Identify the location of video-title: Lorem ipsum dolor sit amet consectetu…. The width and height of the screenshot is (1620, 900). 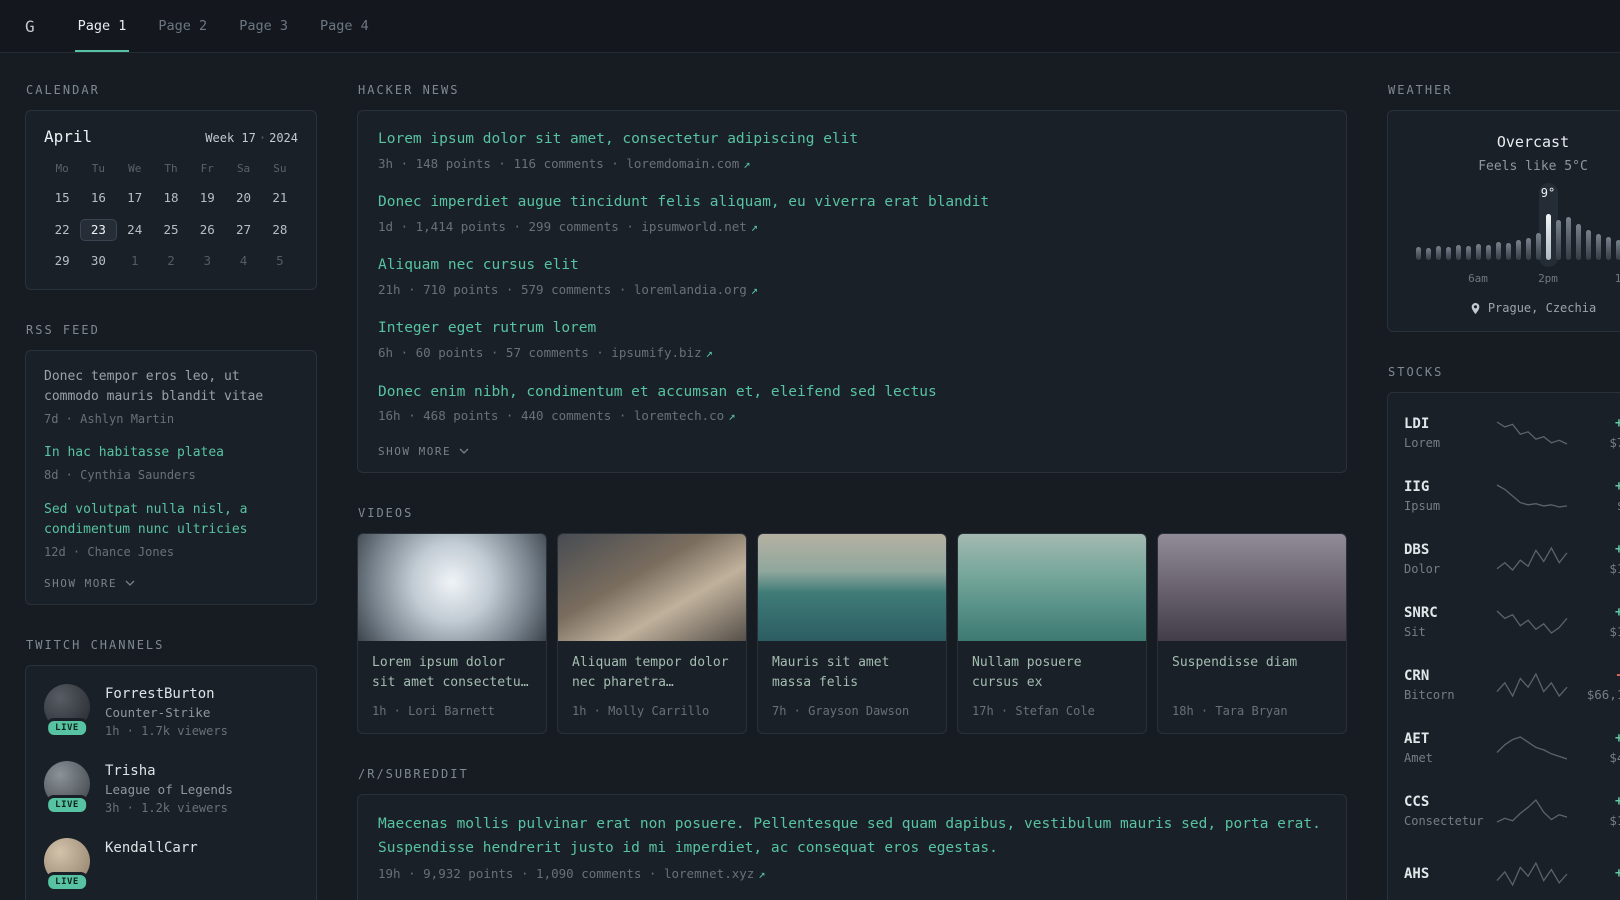
(452, 673).